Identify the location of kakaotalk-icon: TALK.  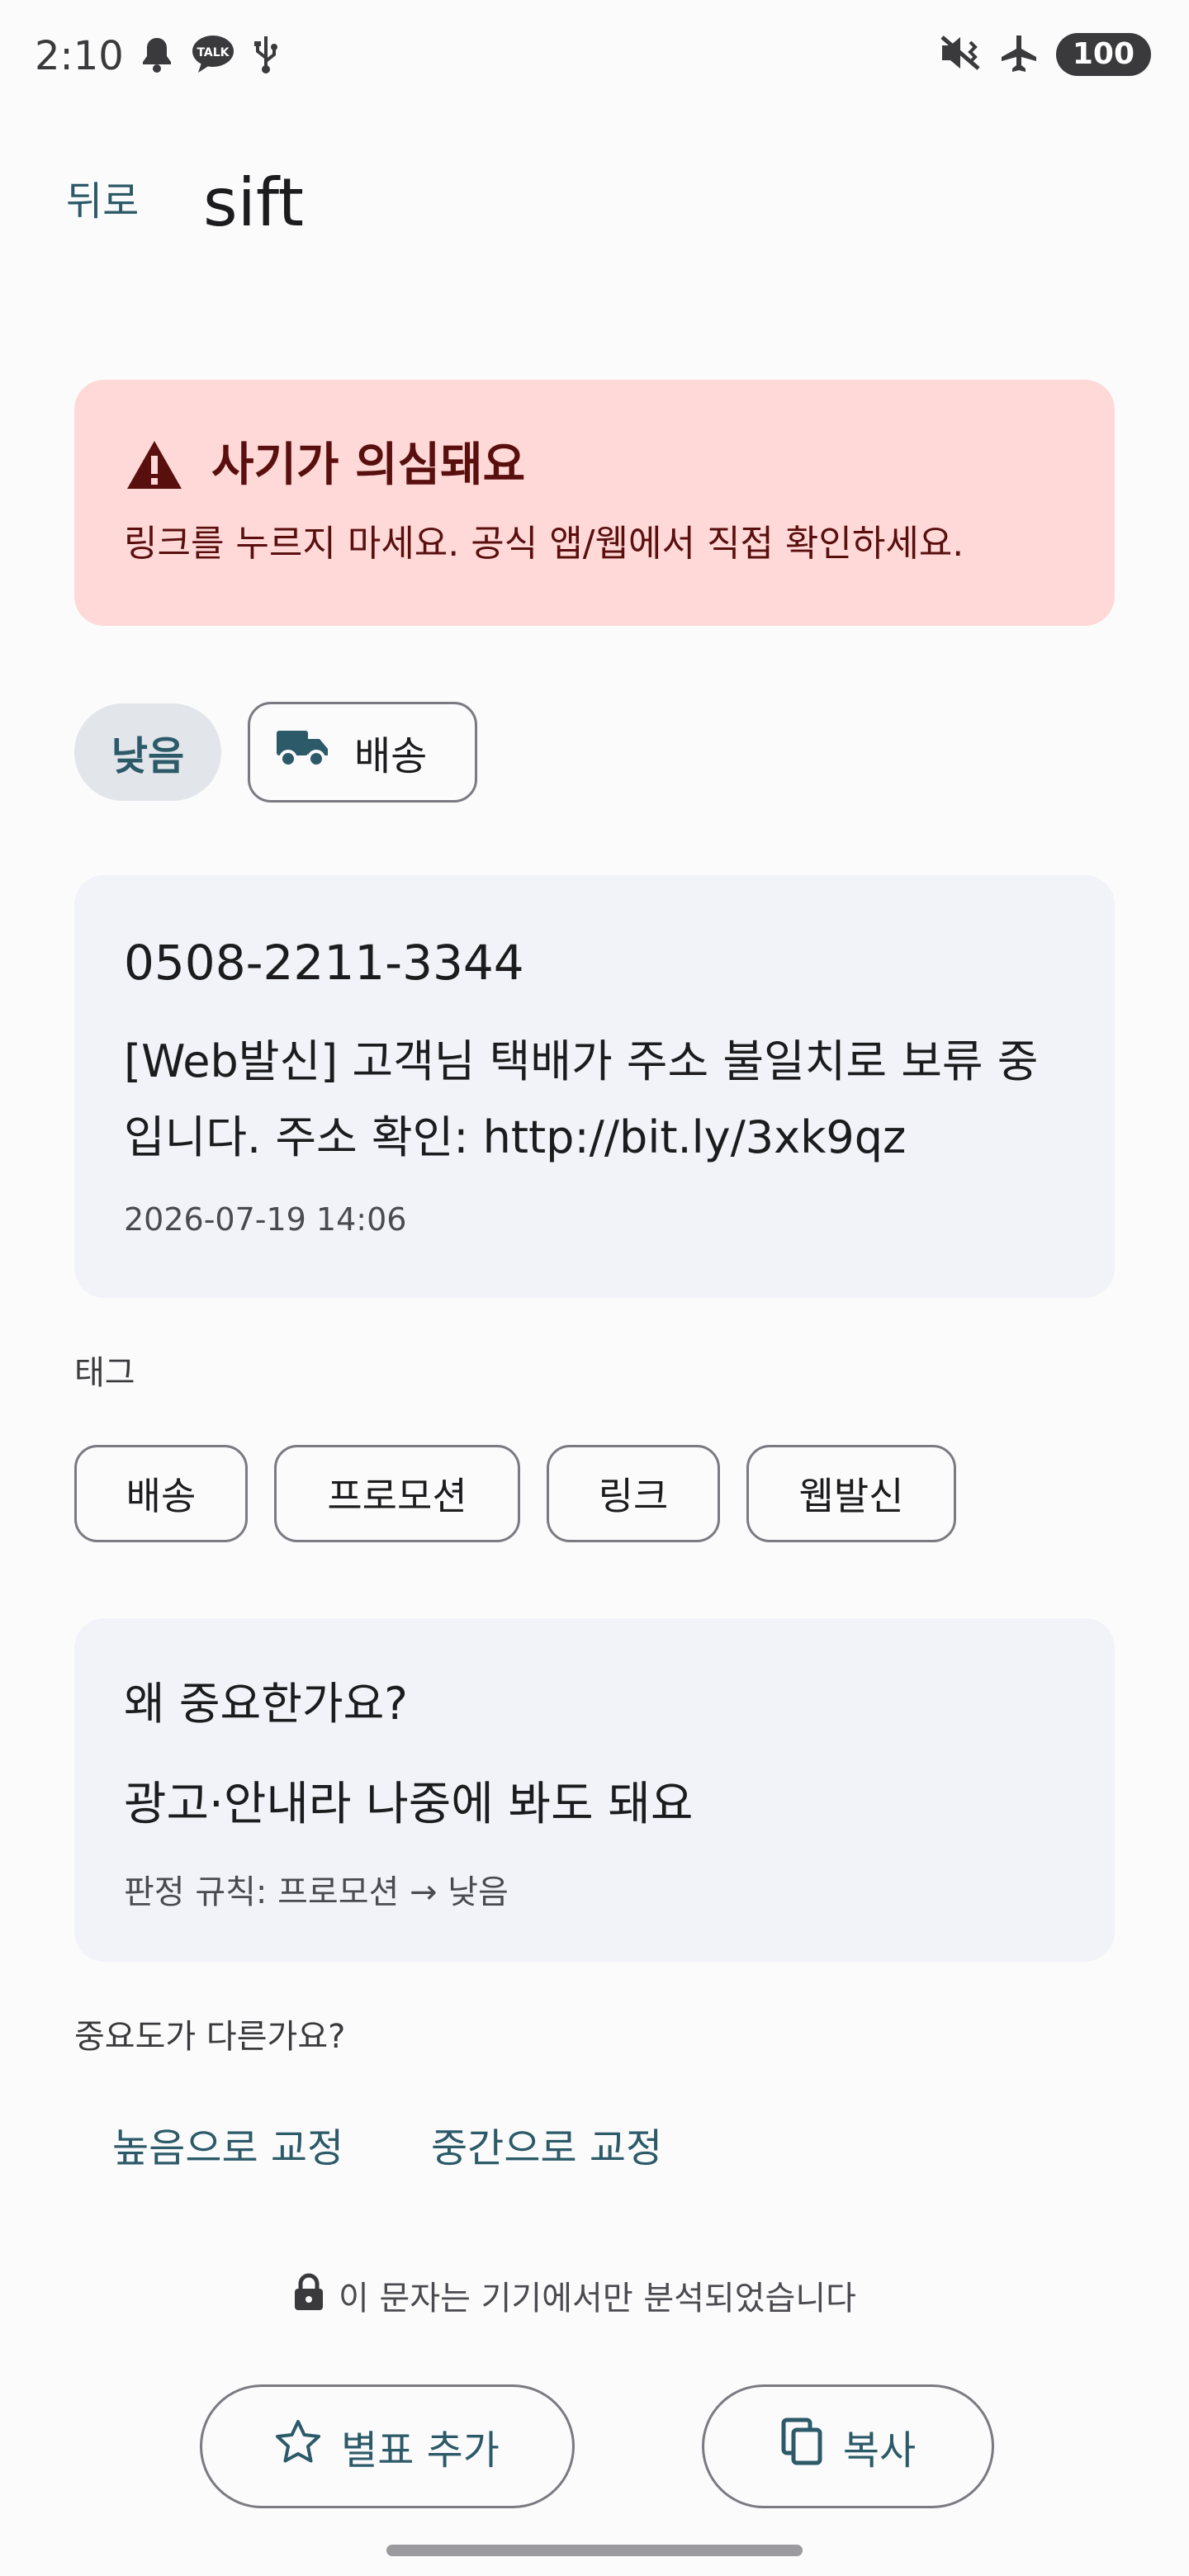
(213, 56).